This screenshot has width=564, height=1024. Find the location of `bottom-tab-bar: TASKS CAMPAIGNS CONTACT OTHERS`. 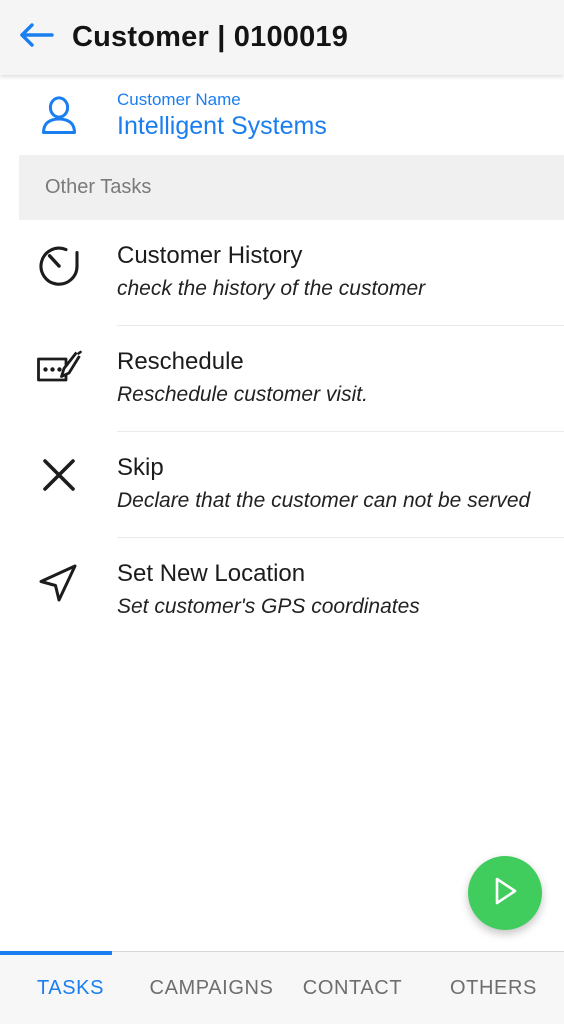

bottom-tab-bar: TASKS CAMPAIGNS CONTACT OTHERS is located at coordinates (282, 987).